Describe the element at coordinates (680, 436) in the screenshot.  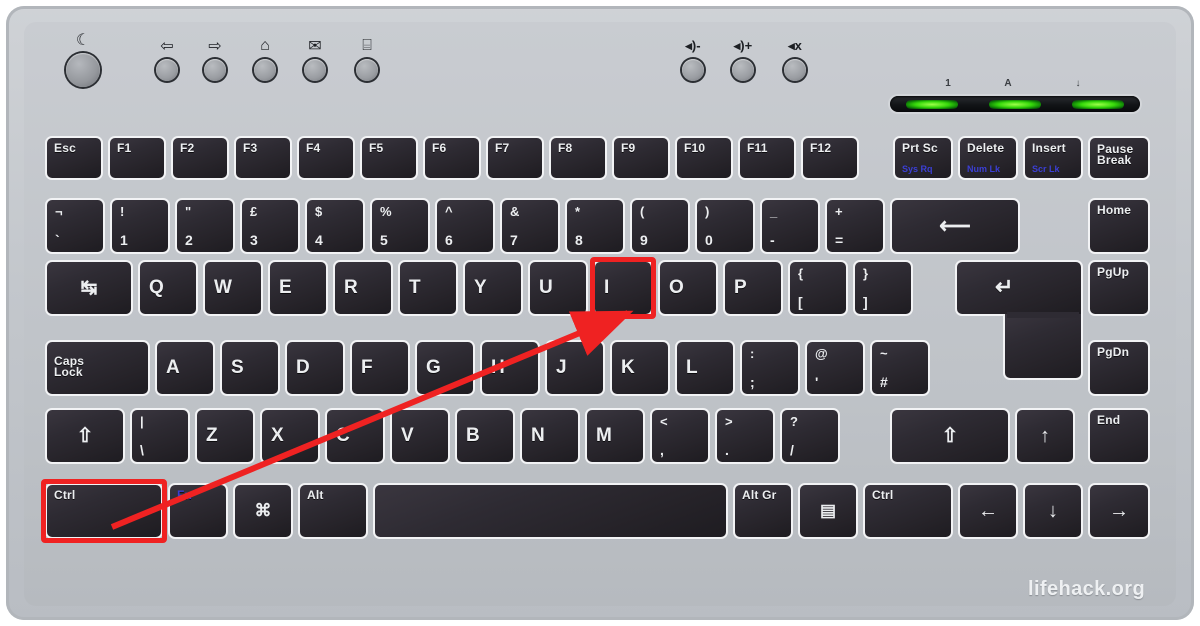
I see `key-comma: <,` at that location.